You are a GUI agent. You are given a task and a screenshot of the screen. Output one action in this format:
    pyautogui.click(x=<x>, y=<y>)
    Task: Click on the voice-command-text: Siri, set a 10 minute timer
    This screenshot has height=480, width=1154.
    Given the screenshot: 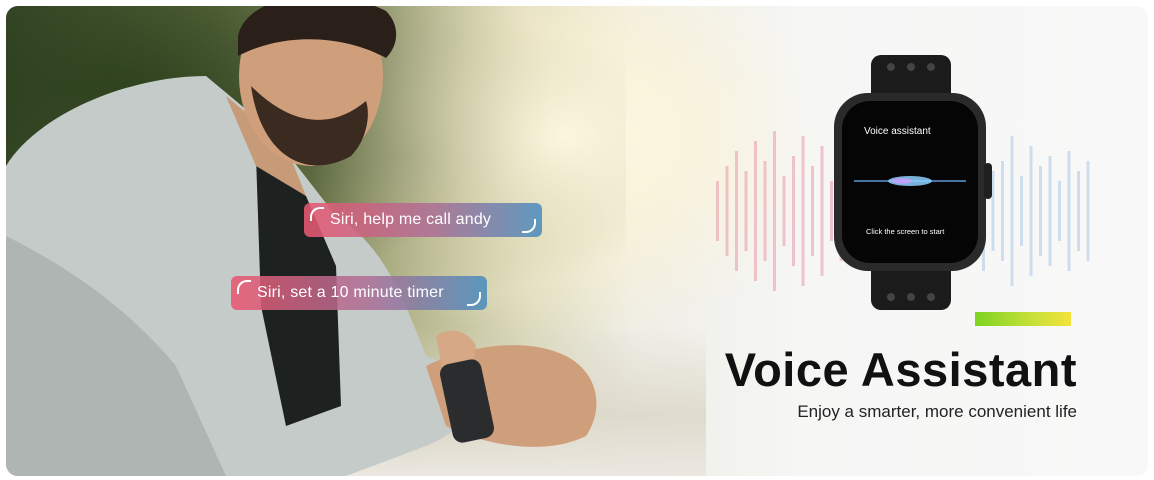 What is the action you would take?
    pyautogui.click(x=350, y=292)
    